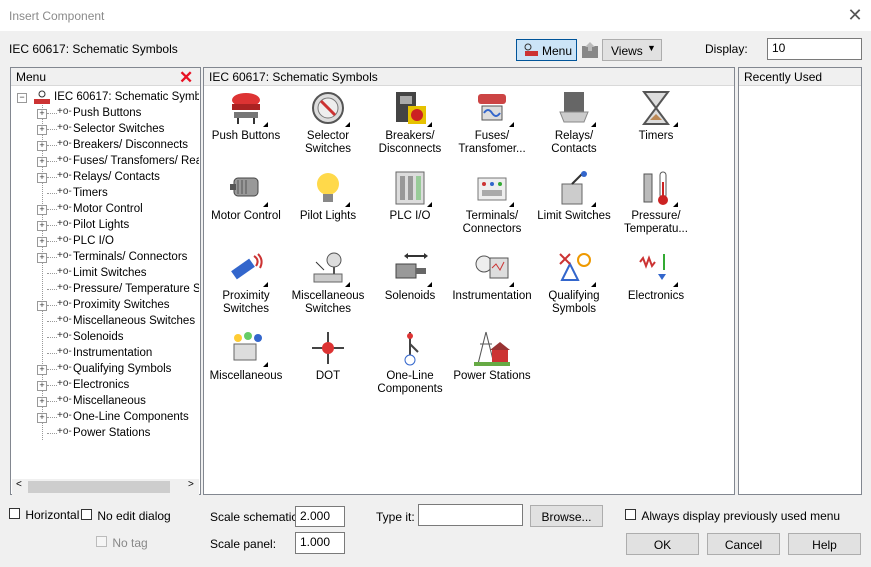 The width and height of the screenshot is (871, 567). What do you see at coordinates (105, 194) in the screenshot?
I see `tree-item: +o- Timers` at bounding box center [105, 194].